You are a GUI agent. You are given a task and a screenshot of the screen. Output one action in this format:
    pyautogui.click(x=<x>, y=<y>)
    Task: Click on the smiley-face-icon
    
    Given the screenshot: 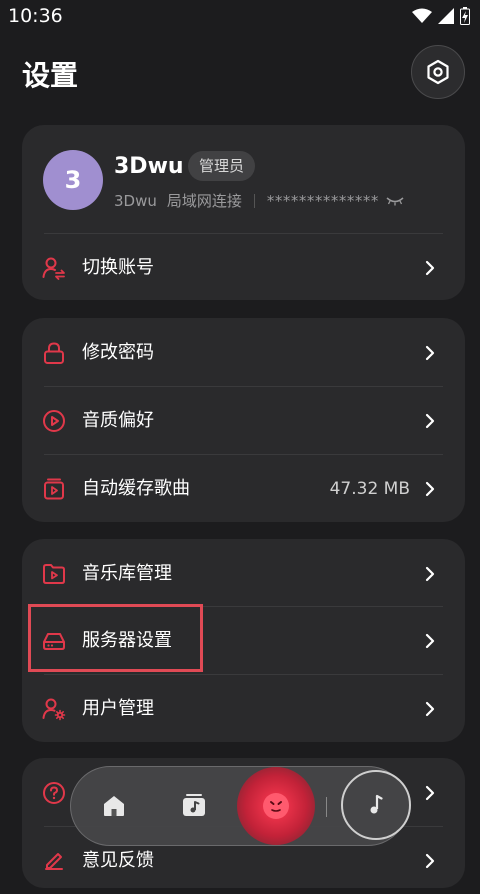 What is the action you would take?
    pyautogui.click(x=276, y=806)
    